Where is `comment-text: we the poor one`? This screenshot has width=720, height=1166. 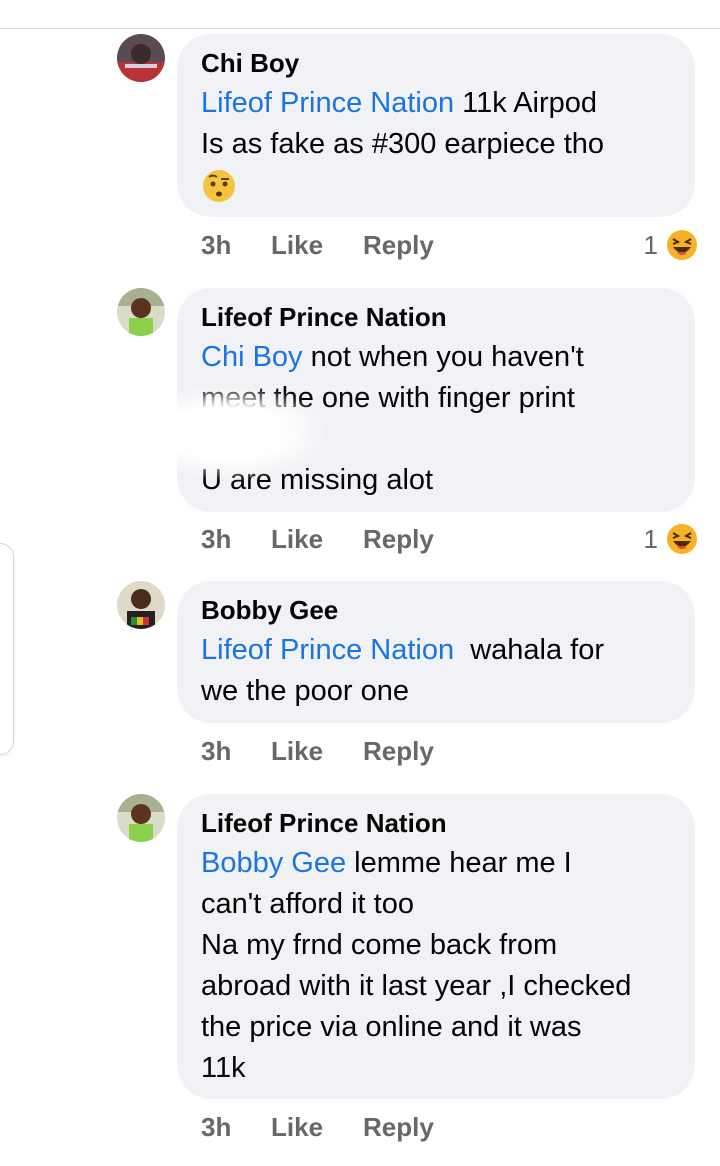
comment-text: we the poor one is located at coordinates (305, 691).